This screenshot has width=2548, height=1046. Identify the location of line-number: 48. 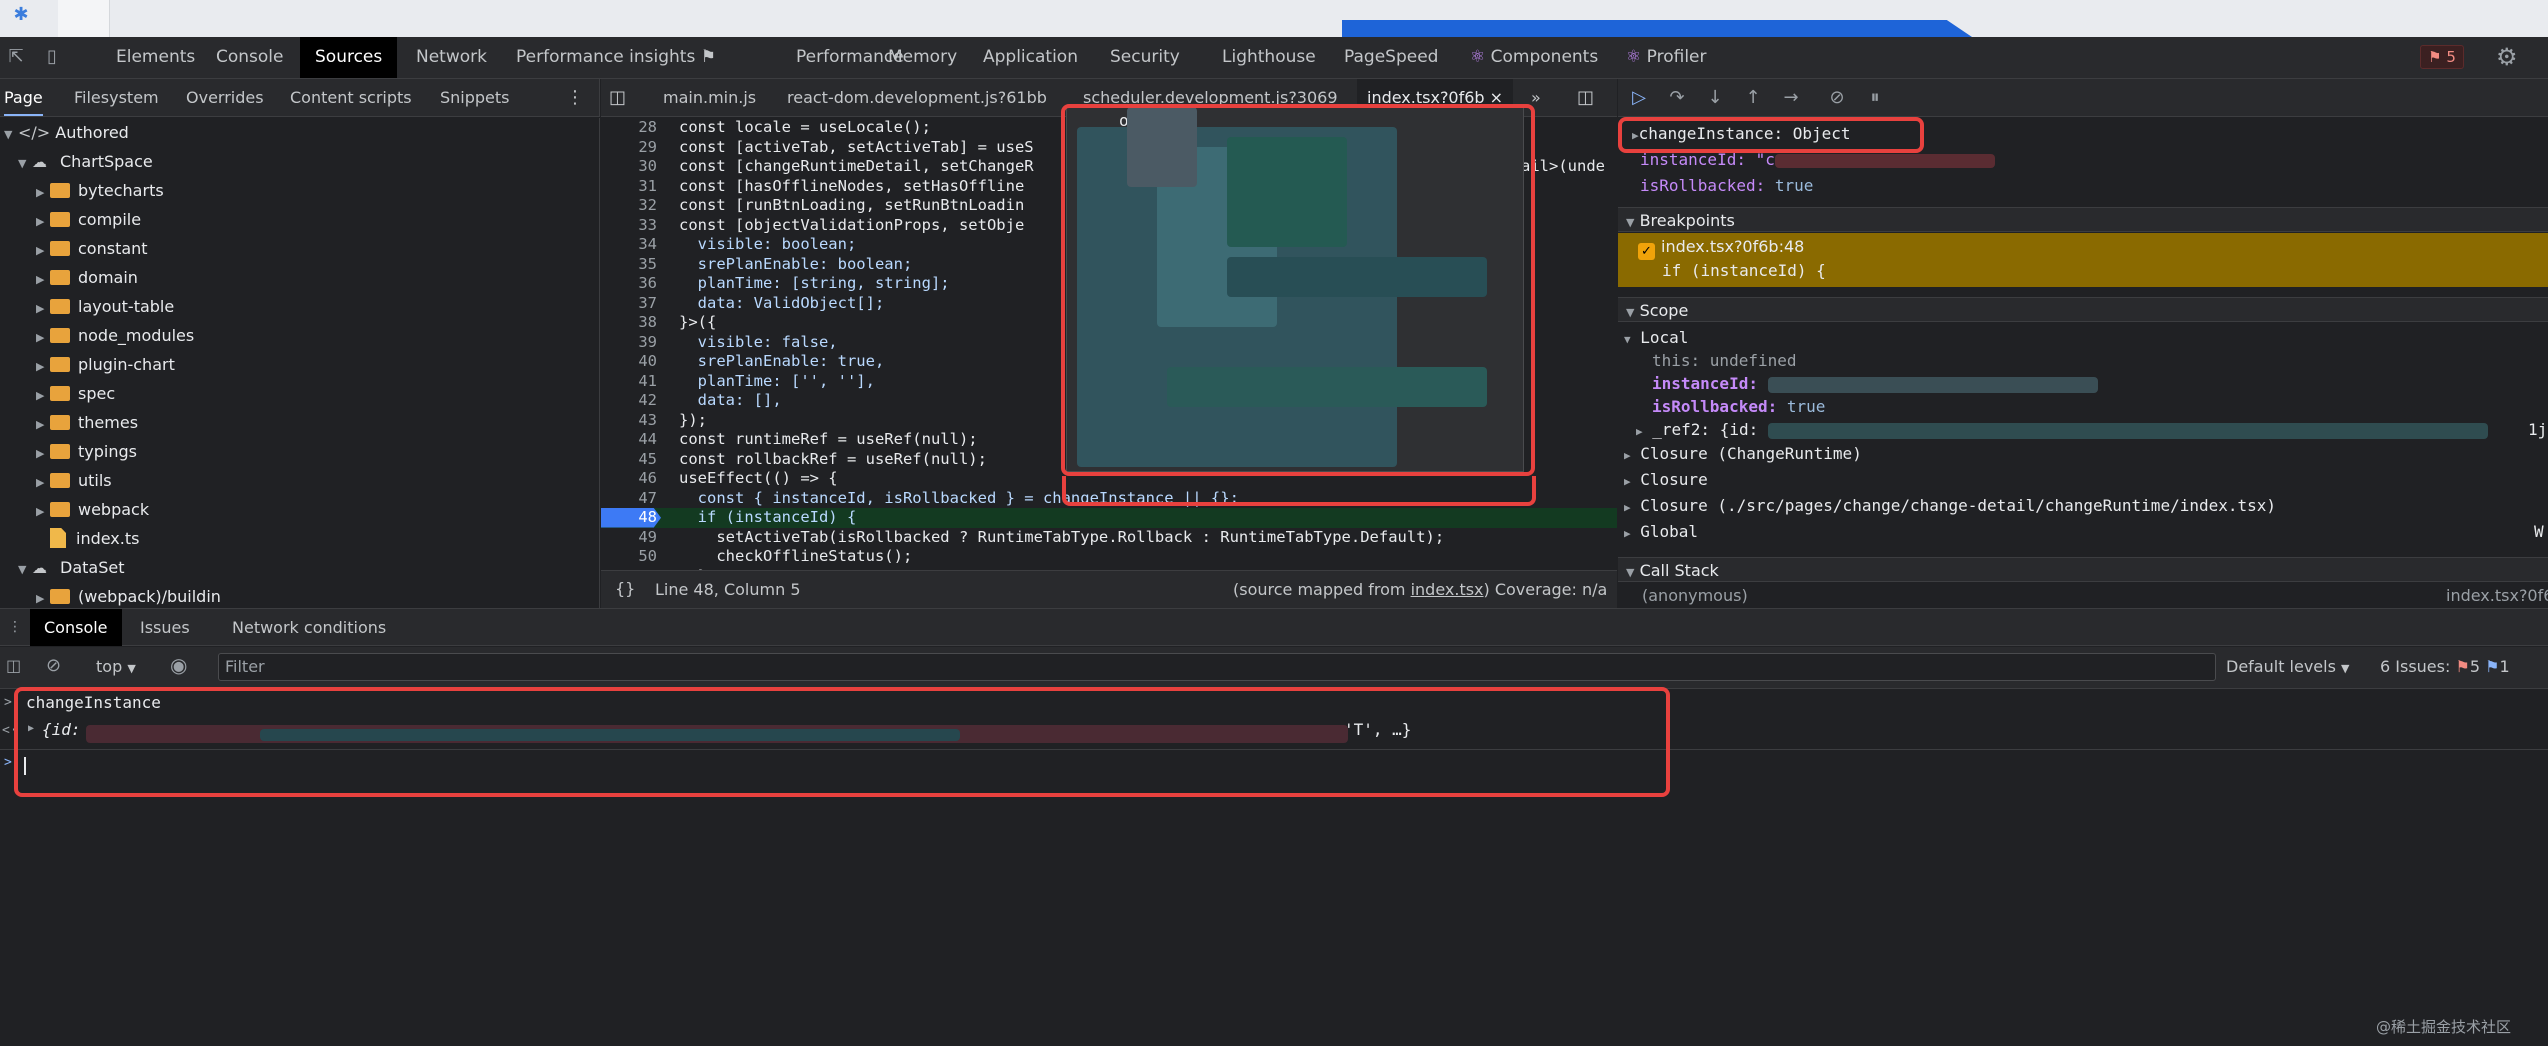
(632, 518).